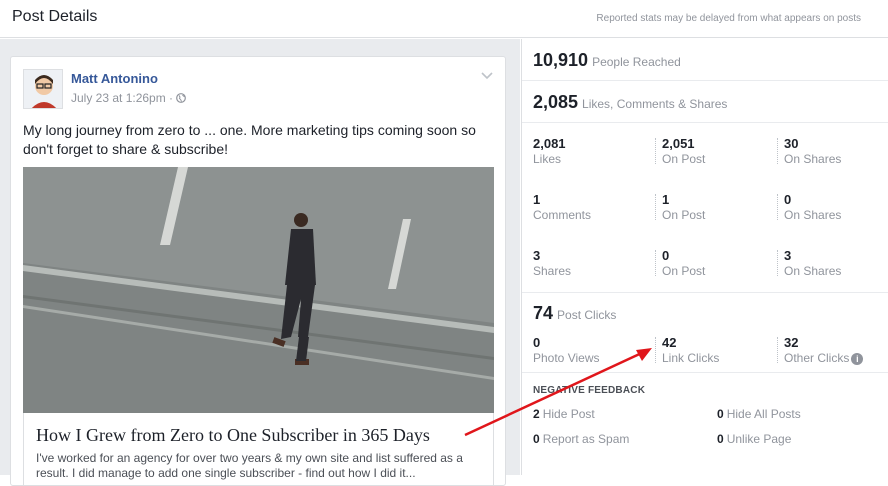 Image resolution: width=888 pixels, height=486 pixels. I want to click on hide-all-posts: 0 Hide All Posts, so click(759, 414).